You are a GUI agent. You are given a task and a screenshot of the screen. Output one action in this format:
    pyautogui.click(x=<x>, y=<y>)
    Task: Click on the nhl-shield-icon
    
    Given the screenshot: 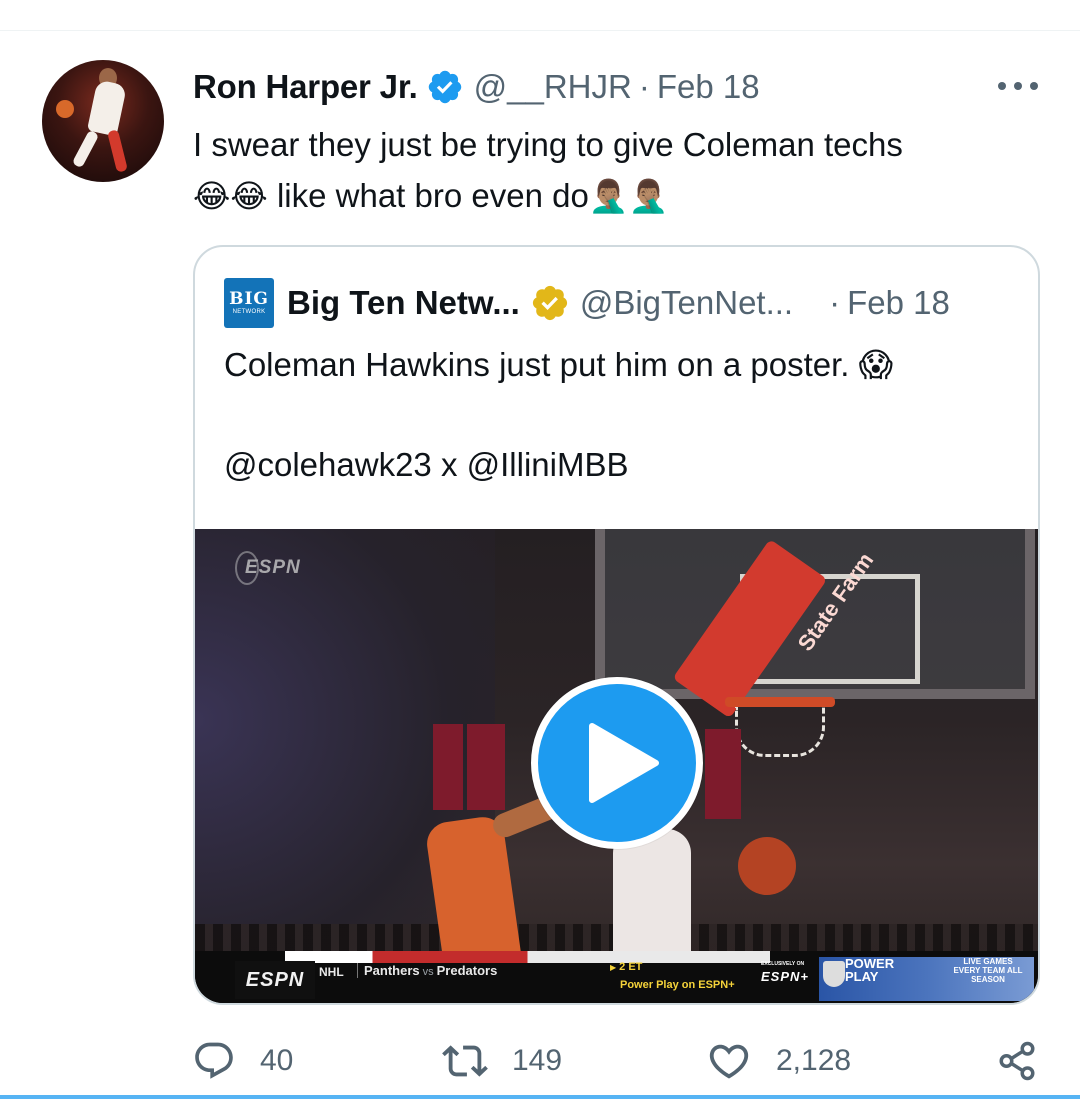 What is the action you would take?
    pyautogui.click(x=834, y=974)
    